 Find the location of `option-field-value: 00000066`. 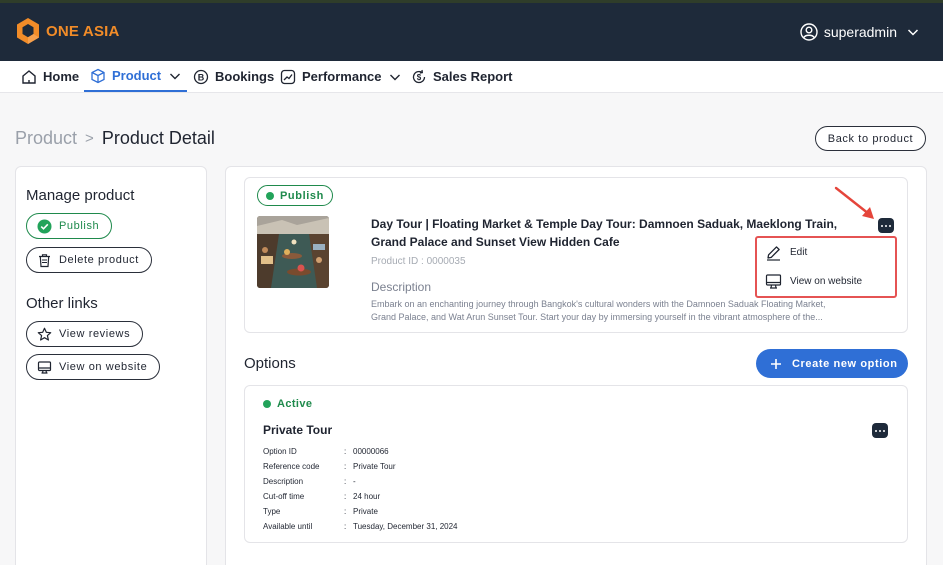

option-field-value: 00000066 is located at coordinates (371, 451).